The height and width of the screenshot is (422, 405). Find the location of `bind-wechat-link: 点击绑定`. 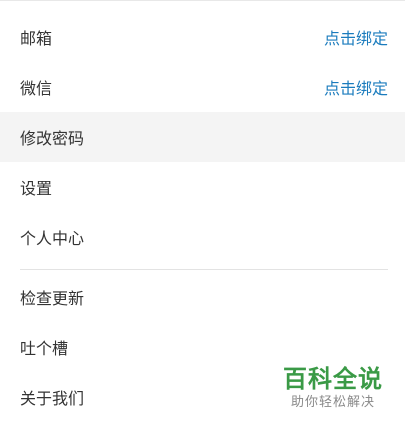

bind-wechat-link: 点击绑定 is located at coordinates (356, 87).